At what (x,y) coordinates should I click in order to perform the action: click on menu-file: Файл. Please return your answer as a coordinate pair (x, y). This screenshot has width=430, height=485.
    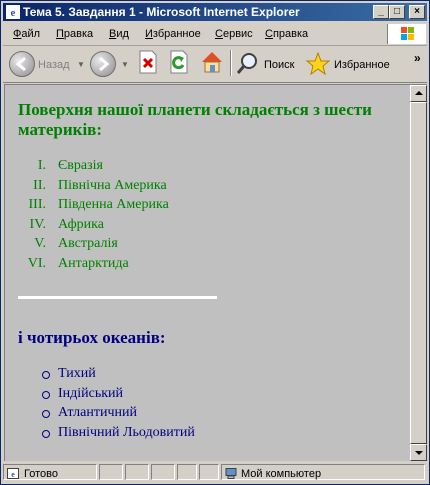
    Looking at the image, I should click on (26, 34).